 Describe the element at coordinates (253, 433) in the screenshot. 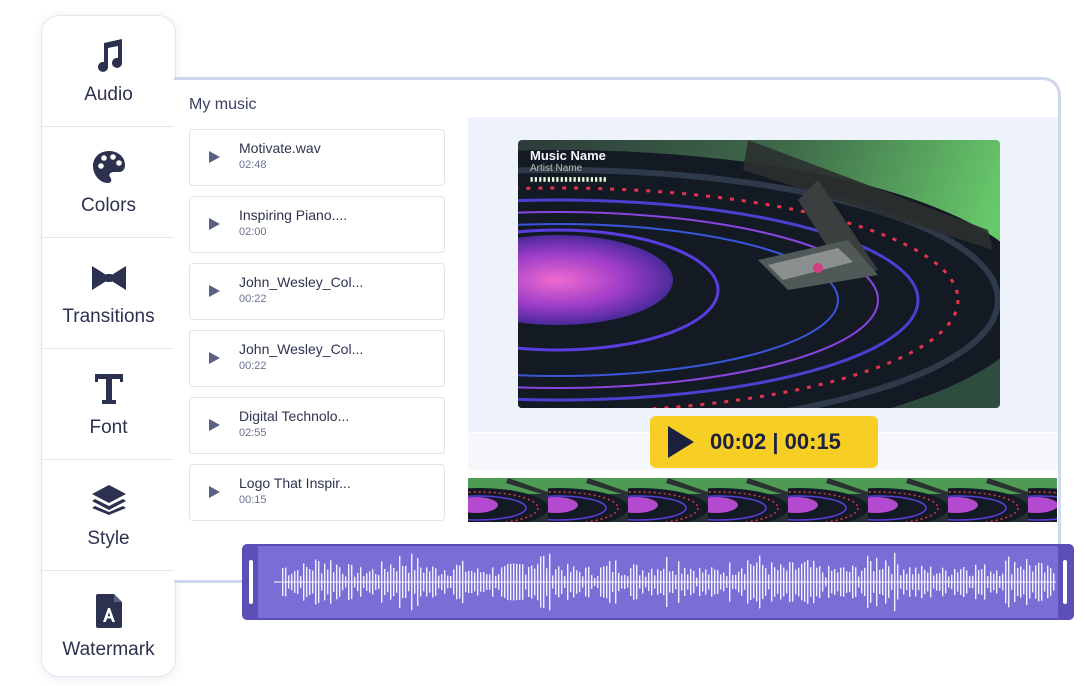

I see `track-duration: 02:55` at that location.